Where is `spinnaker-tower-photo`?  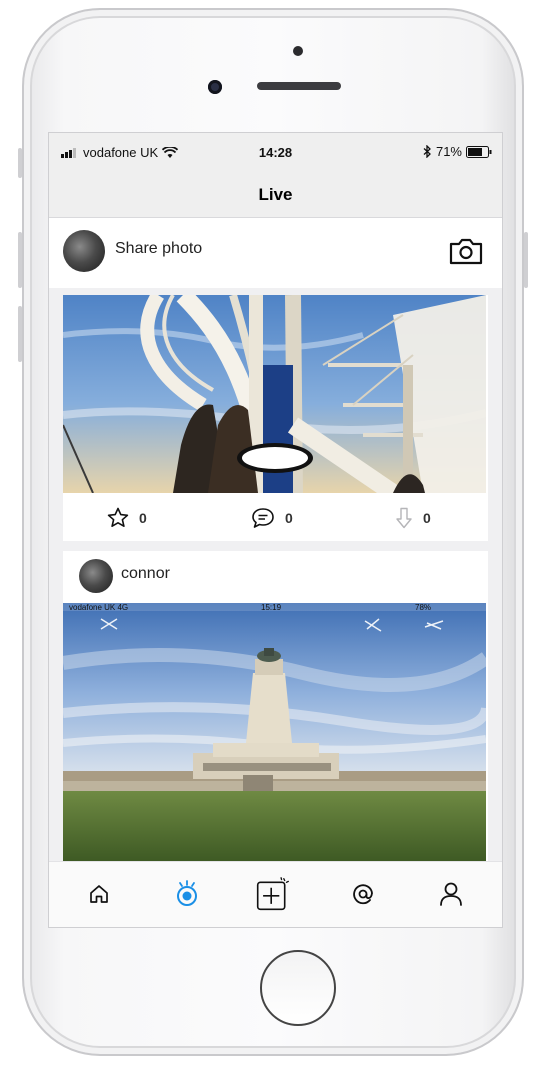
spinnaker-tower-photo is located at coordinates (274, 394).